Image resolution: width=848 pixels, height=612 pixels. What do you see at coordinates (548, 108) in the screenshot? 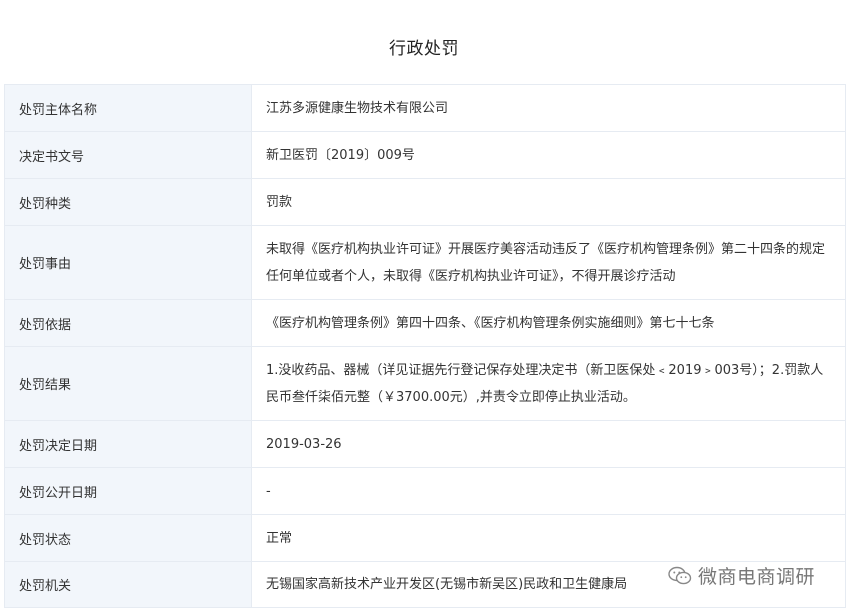
I see `row-value: 江苏多源健康生物技术有限公司` at bounding box center [548, 108].